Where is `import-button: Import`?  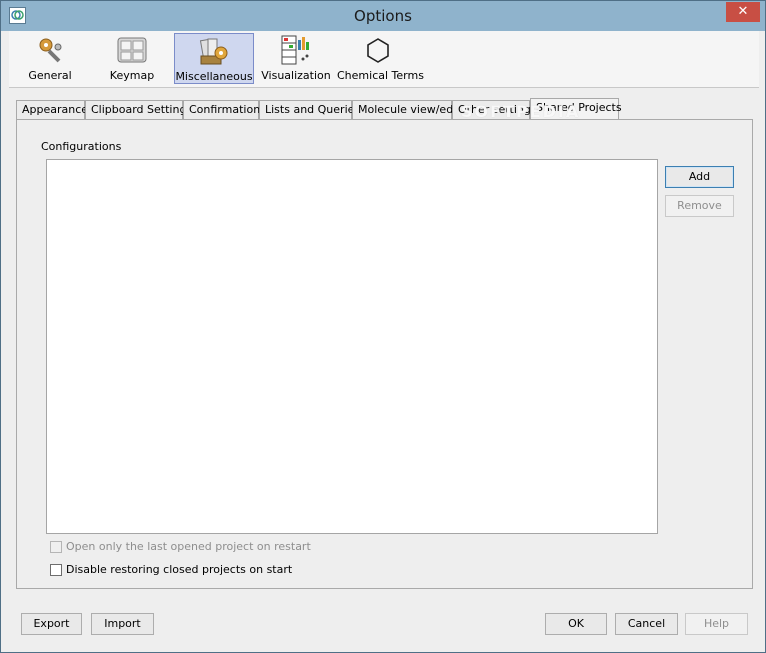
import-button: Import is located at coordinates (122, 624).